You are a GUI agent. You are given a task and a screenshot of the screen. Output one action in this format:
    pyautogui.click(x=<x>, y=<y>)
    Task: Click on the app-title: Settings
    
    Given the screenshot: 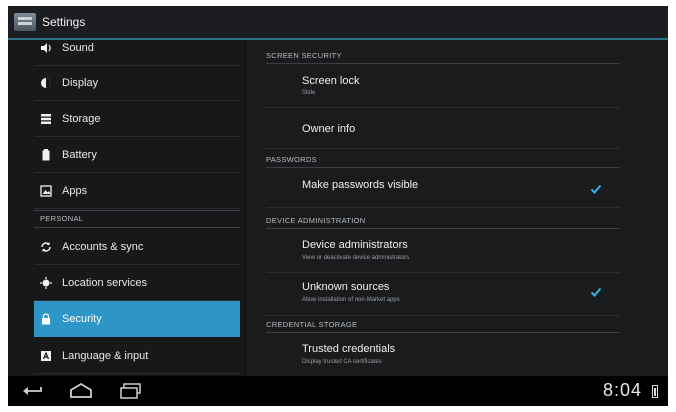 What is the action you would take?
    pyautogui.click(x=64, y=22)
    